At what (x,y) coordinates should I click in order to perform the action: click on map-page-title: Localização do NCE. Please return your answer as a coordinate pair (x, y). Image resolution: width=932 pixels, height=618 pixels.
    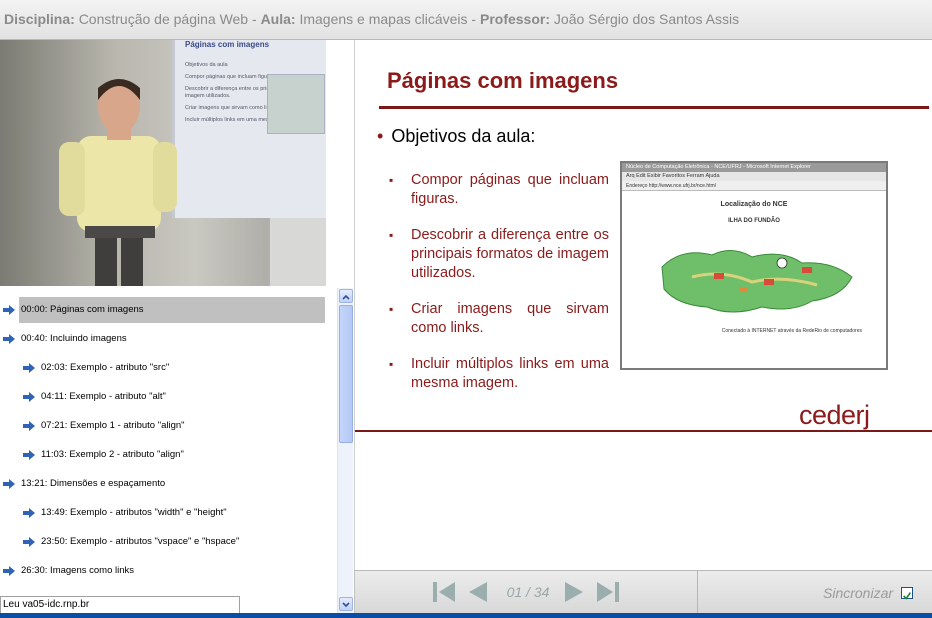
    Looking at the image, I should click on (754, 204).